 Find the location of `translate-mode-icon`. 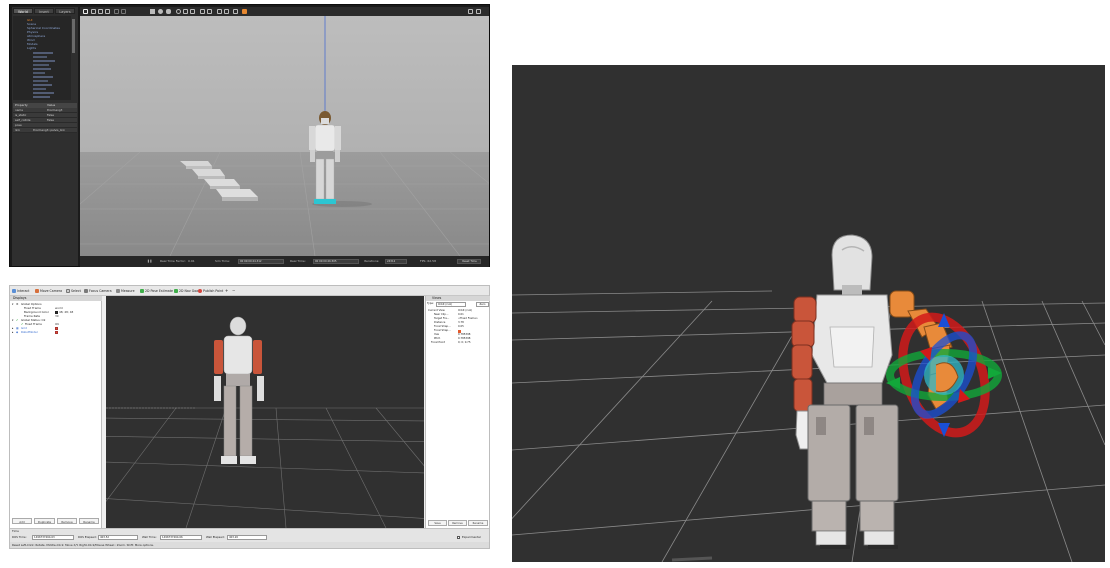

translate-mode-icon is located at coordinates (93, 11).